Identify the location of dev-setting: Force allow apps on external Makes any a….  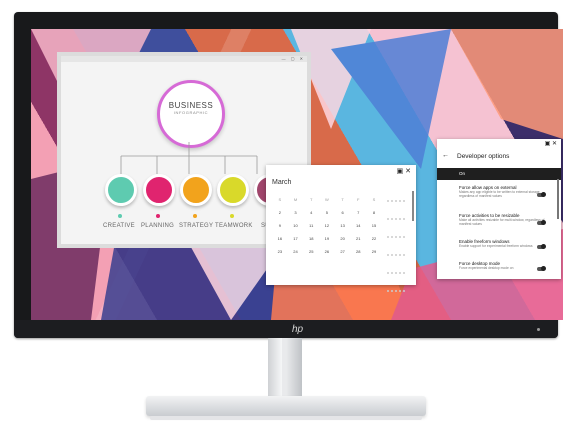
(503, 191).